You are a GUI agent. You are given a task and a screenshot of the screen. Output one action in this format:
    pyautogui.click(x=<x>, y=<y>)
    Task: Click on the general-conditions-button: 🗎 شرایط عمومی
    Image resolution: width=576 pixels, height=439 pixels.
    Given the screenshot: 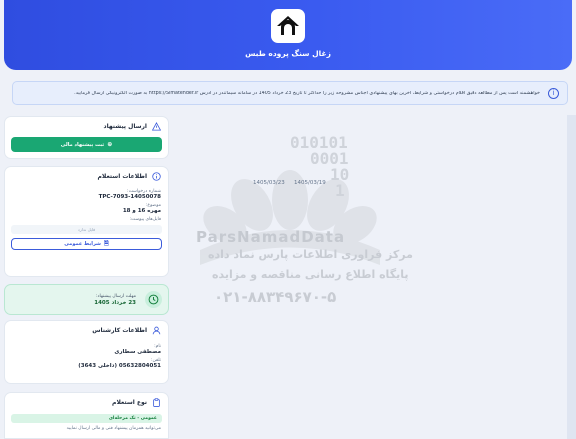 What is the action you would take?
    pyautogui.click(x=86, y=244)
    